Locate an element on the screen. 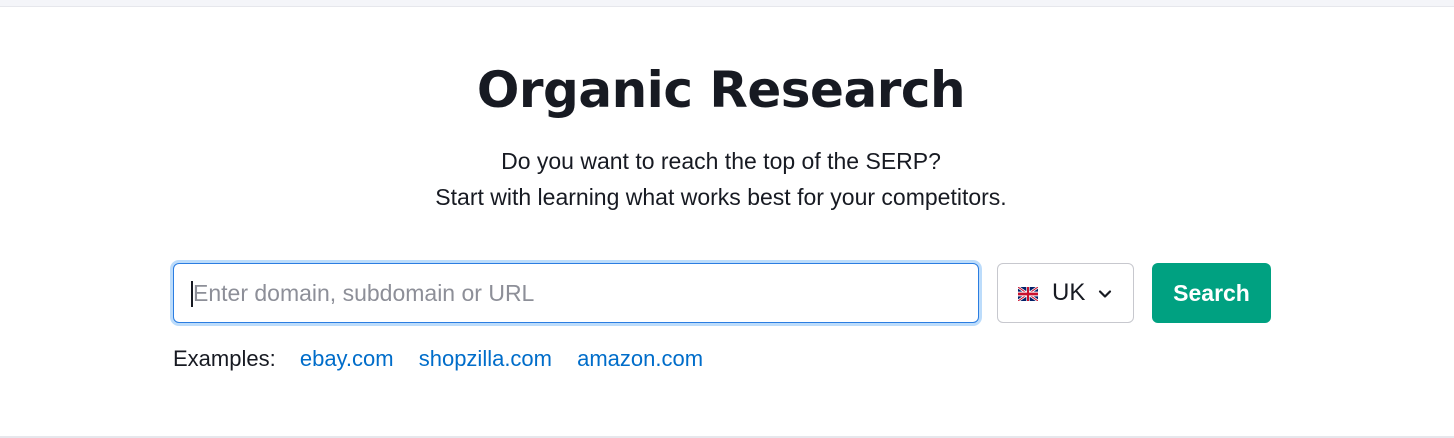  domain-search-field is located at coordinates (576, 293).